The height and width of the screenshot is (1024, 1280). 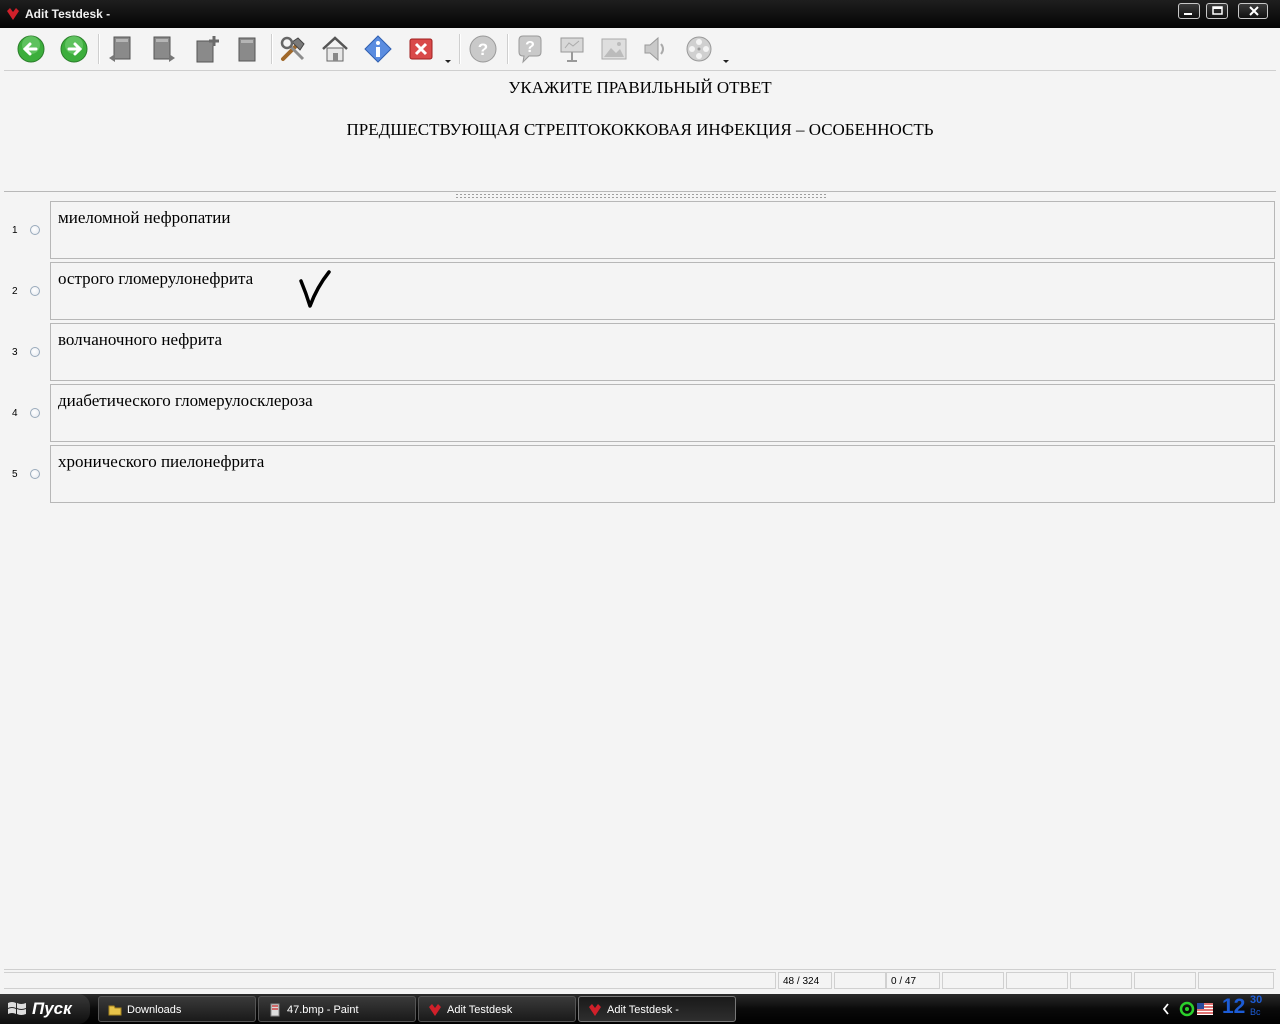 I want to click on answer-box: волчаночного нефрита, so click(x=662, y=352).